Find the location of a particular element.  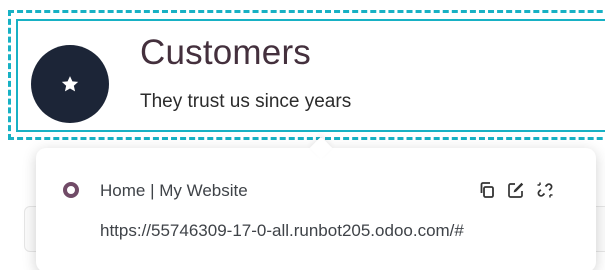

star-badge is located at coordinates (70, 84).